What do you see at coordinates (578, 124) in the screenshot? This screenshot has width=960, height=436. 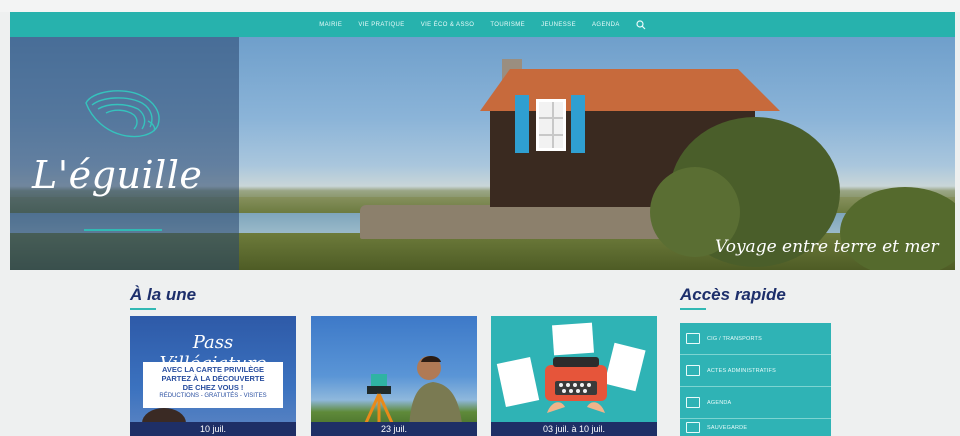 I see `right-shutter` at bounding box center [578, 124].